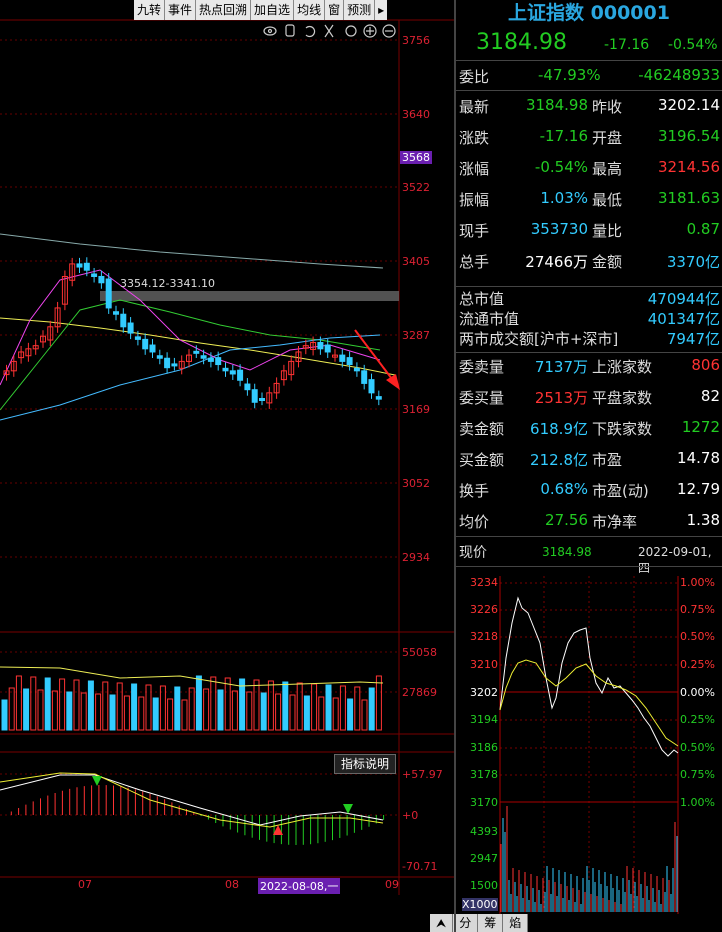  What do you see at coordinates (563, 136) in the screenshot?
I see `rows-value: -17.16` at bounding box center [563, 136].